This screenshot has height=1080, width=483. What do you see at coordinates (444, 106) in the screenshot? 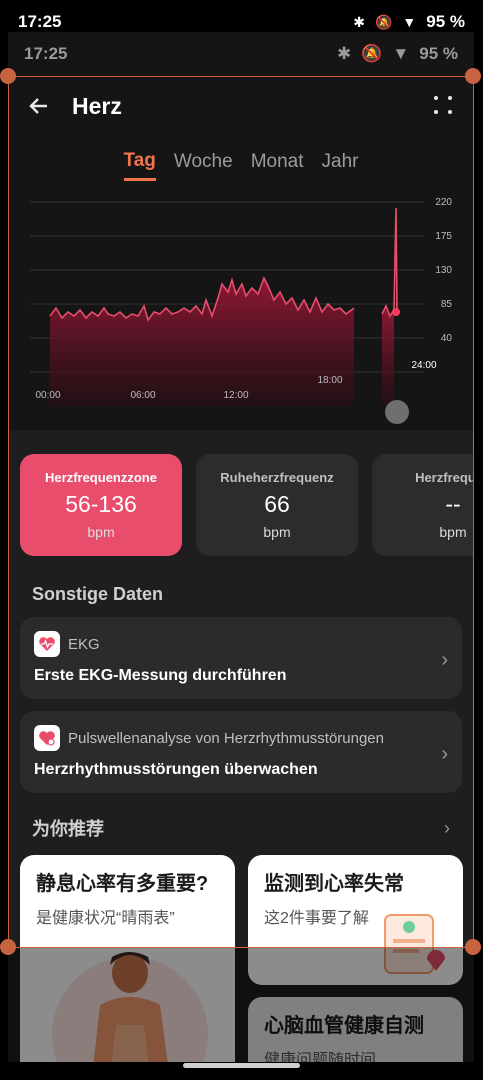
I see `more-options-icon` at bounding box center [444, 106].